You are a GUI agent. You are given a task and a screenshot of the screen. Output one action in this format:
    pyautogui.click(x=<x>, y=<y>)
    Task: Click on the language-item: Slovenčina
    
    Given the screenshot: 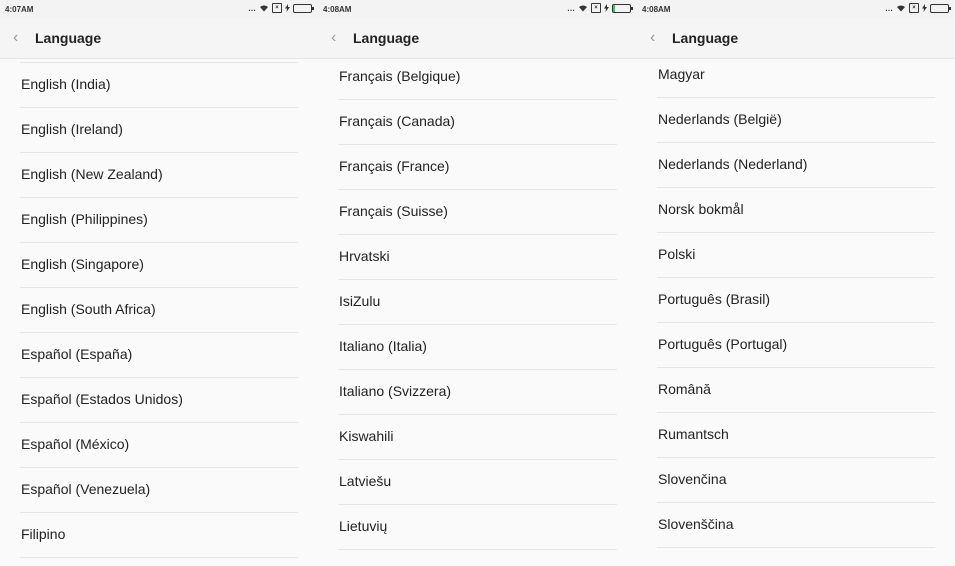 What is the action you would take?
    pyautogui.click(x=796, y=480)
    